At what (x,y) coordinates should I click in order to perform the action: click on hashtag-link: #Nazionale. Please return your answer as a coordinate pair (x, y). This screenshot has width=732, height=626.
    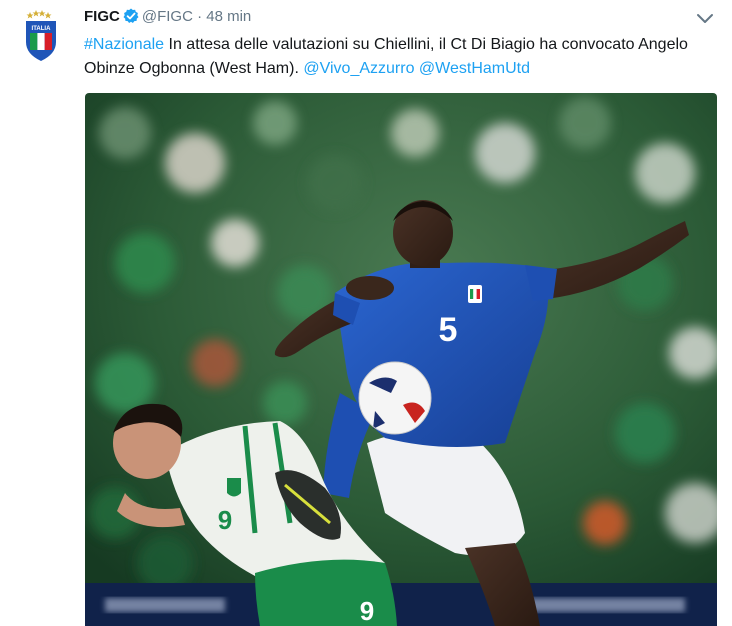
    Looking at the image, I should click on (124, 44).